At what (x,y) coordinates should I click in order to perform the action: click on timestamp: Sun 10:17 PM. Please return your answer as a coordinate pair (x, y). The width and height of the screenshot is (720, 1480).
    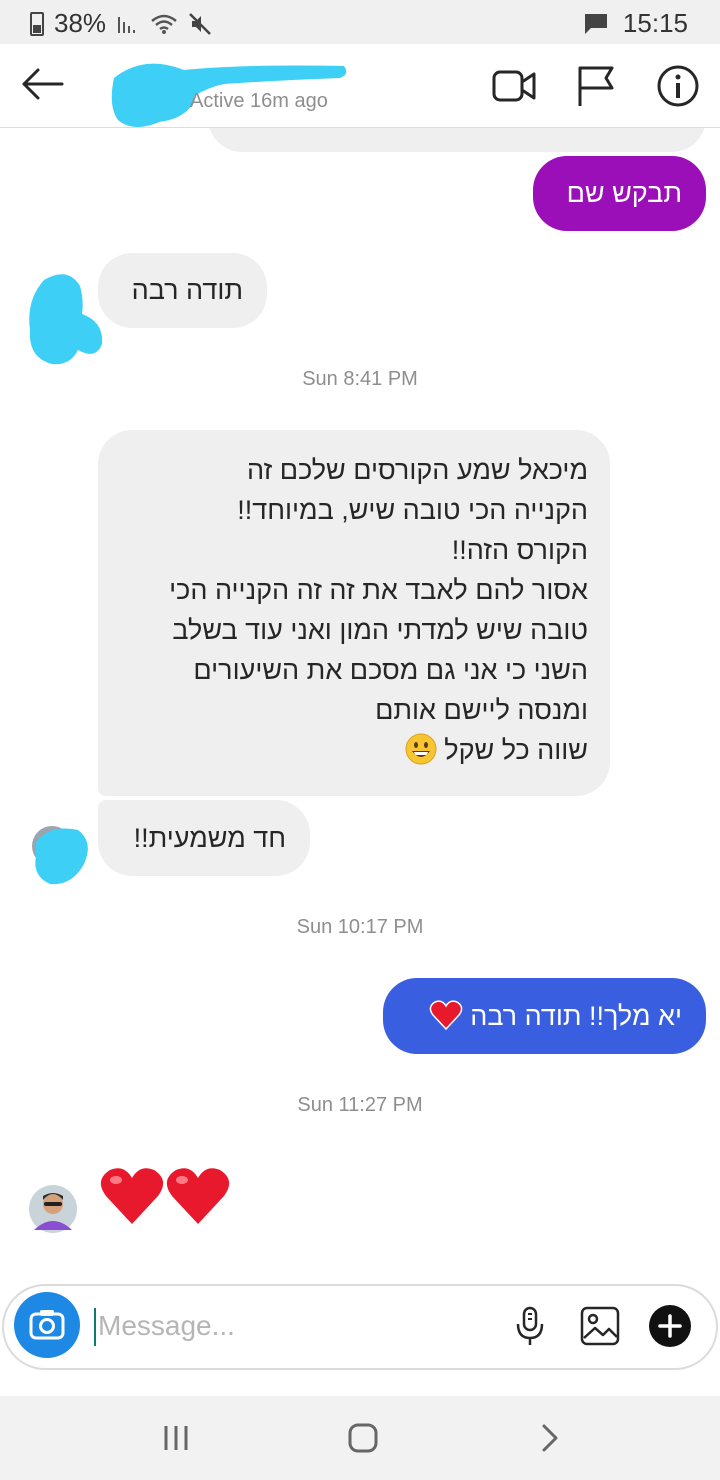
    Looking at the image, I should click on (360, 927).